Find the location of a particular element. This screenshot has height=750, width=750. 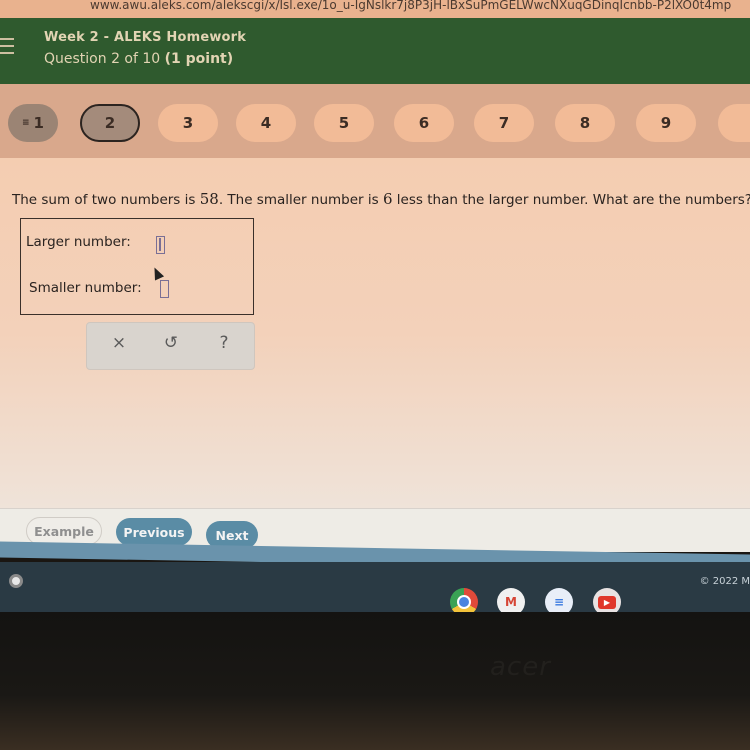

question-nav-label: 5 is located at coordinates (344, 123).